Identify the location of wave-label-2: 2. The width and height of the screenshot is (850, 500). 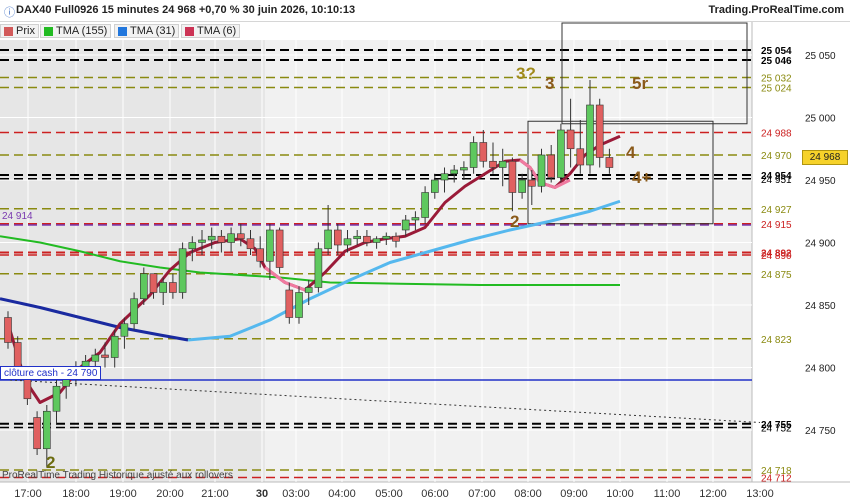
(515, 221).